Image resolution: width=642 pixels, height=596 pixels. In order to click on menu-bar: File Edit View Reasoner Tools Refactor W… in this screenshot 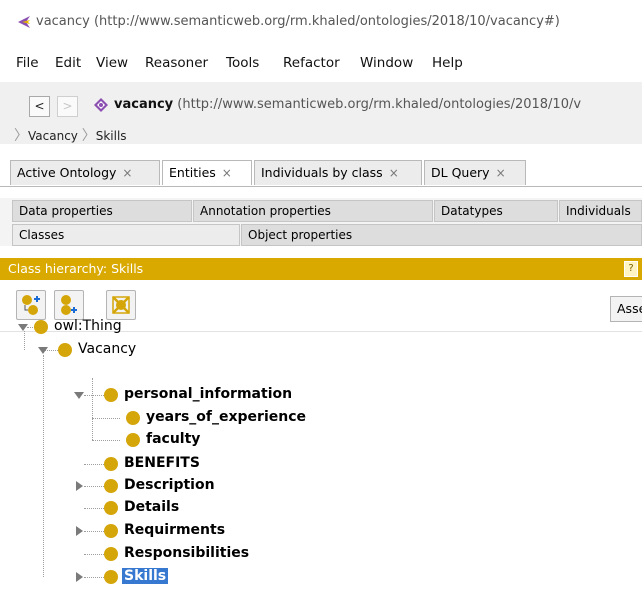, I will do `click(321, 64)`.